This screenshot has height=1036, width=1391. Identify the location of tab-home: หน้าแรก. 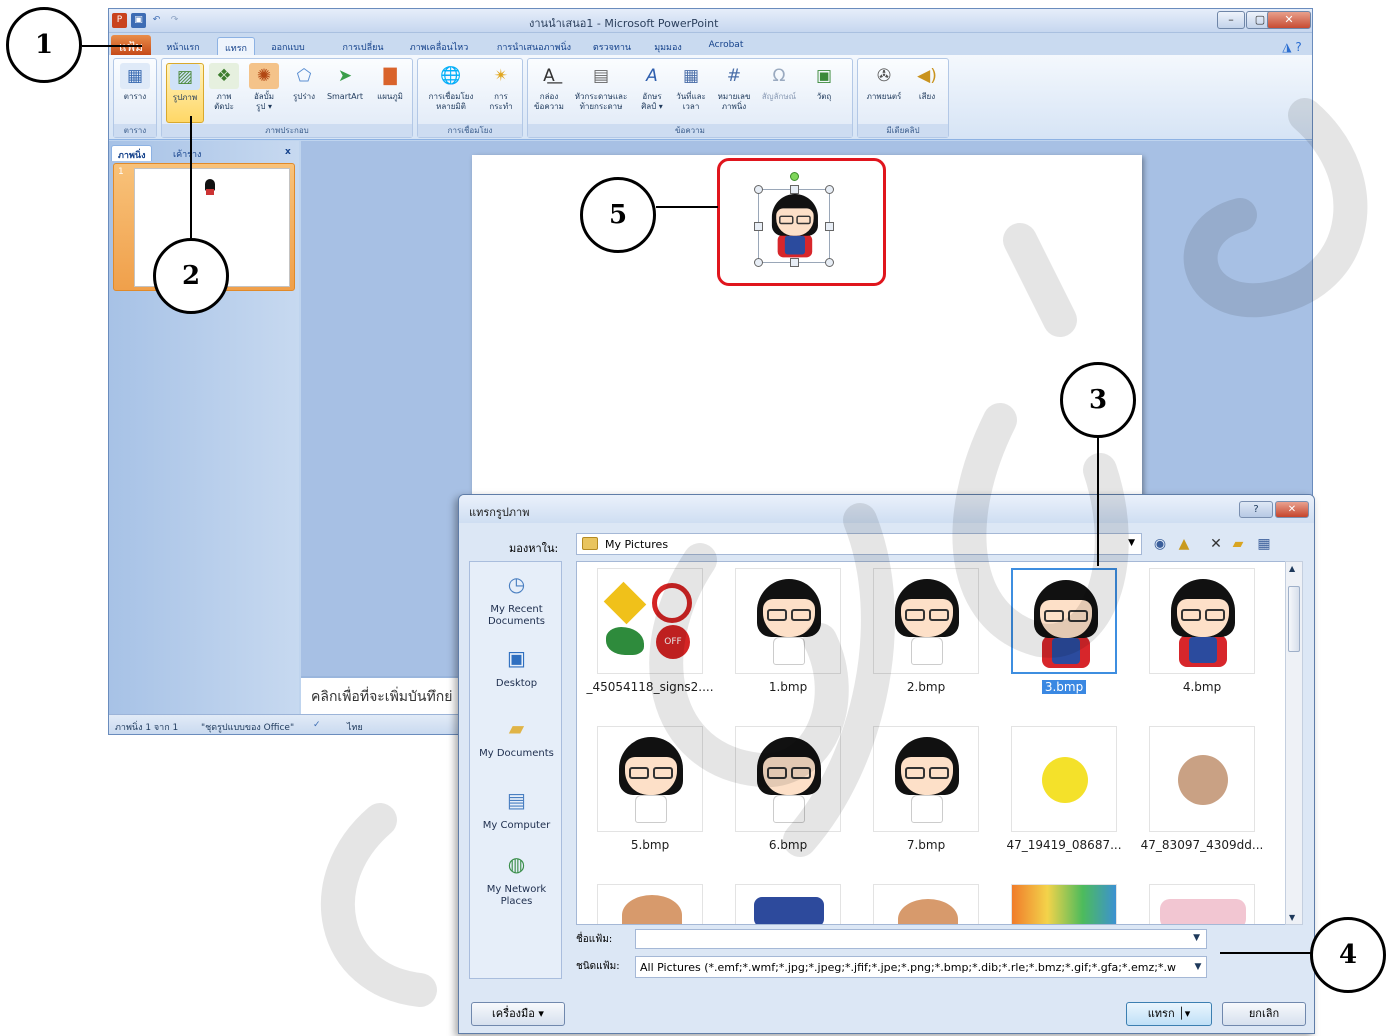
(183, 46).